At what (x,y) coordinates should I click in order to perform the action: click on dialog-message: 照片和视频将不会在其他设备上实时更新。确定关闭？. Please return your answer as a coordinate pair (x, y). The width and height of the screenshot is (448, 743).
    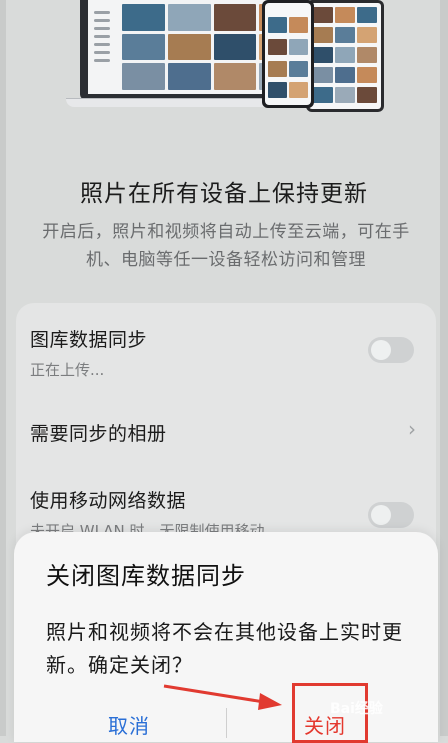
    Looking at the image, I should click on (224, 648).